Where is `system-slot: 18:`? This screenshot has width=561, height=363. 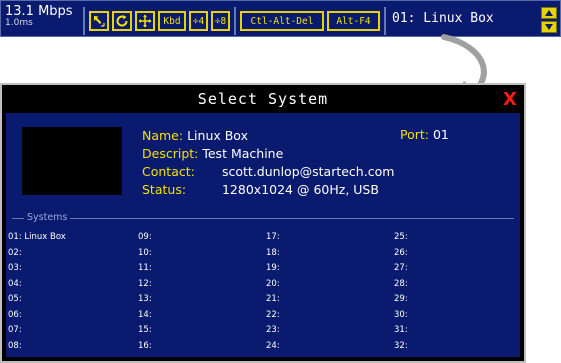
system-slot: 18: is located at coordinates (273, 254).